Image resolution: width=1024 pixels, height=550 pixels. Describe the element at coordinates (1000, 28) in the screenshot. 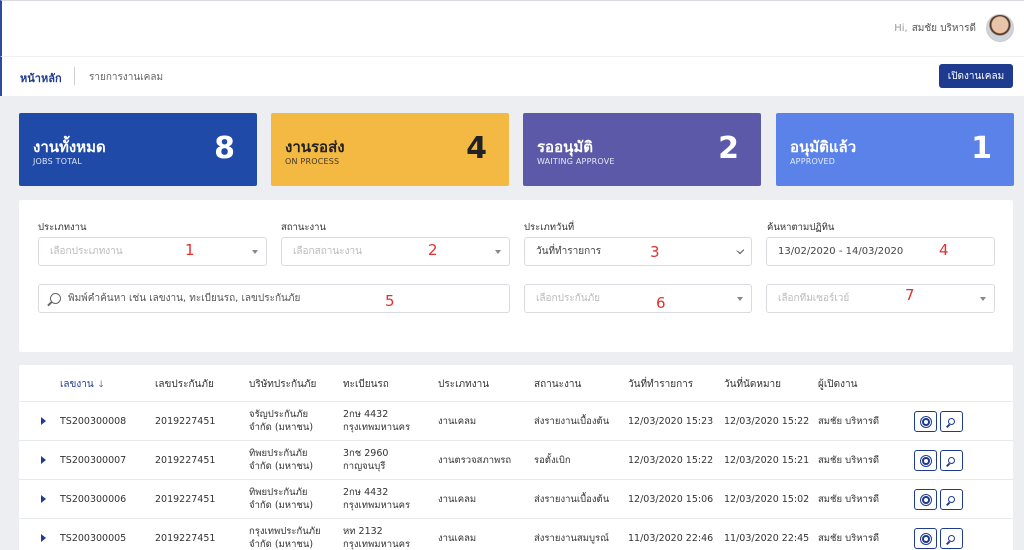

I see `avatar` at that location.